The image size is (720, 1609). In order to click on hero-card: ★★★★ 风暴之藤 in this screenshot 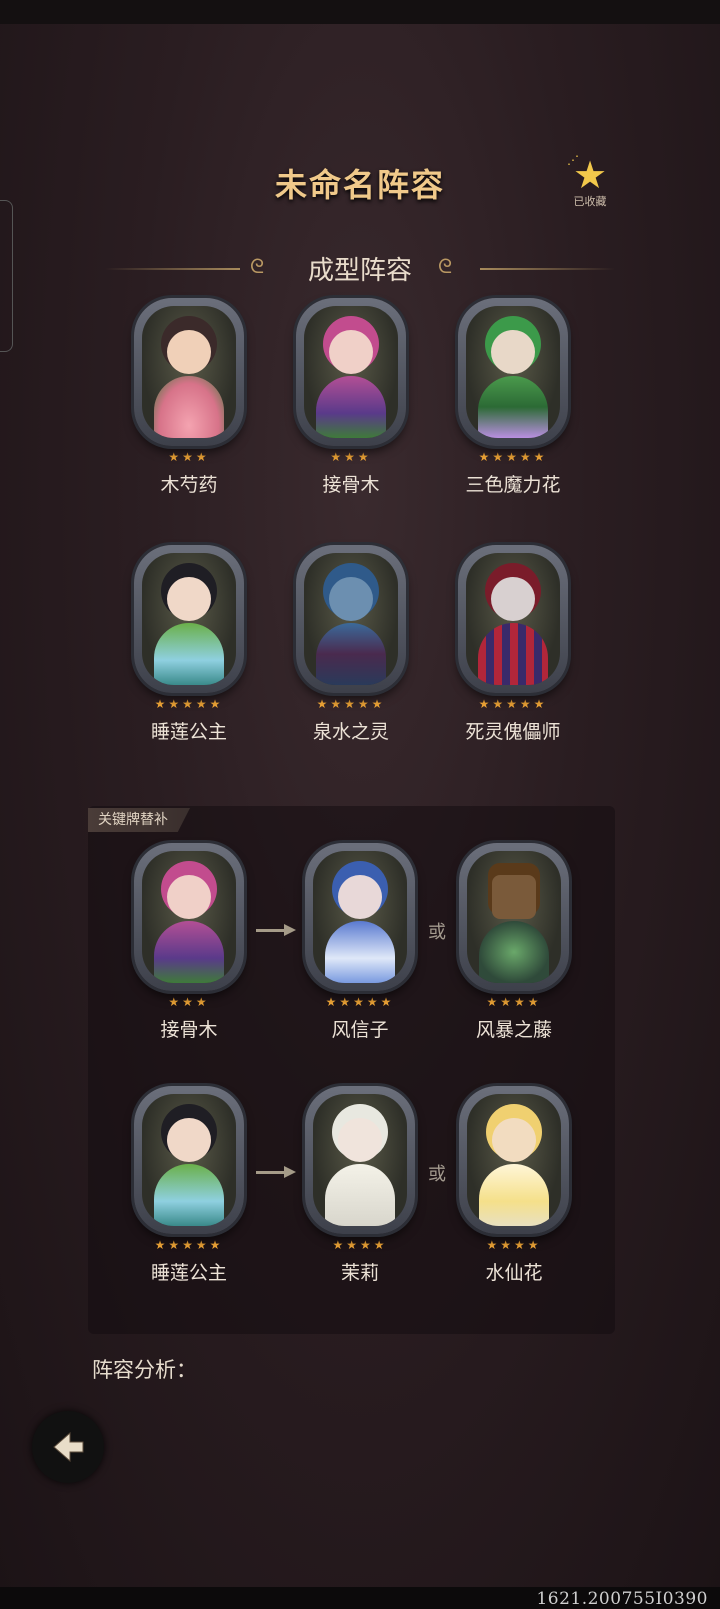, I will do `click(514, 942)`.